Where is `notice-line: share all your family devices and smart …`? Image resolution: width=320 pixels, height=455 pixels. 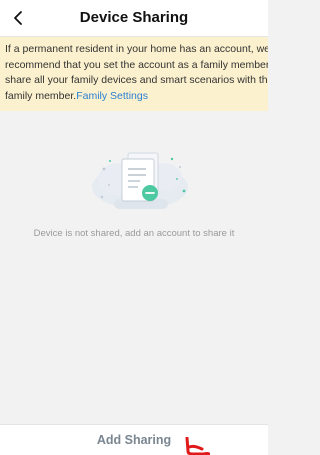
notice-line: share all your family devices and smart … is located at coordinates (136, 80).